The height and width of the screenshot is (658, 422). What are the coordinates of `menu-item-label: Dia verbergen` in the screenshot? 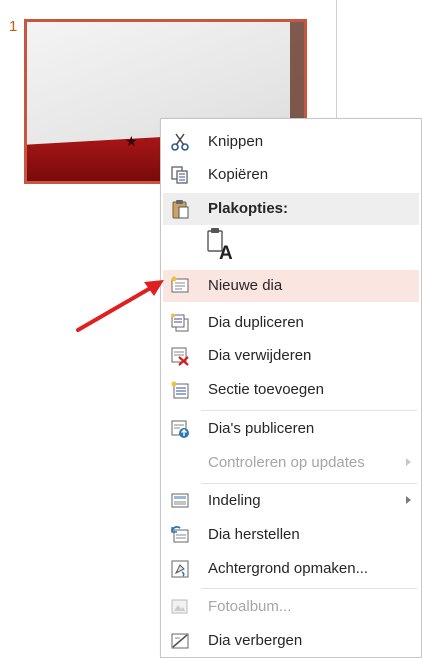 It's located at (255, 640).